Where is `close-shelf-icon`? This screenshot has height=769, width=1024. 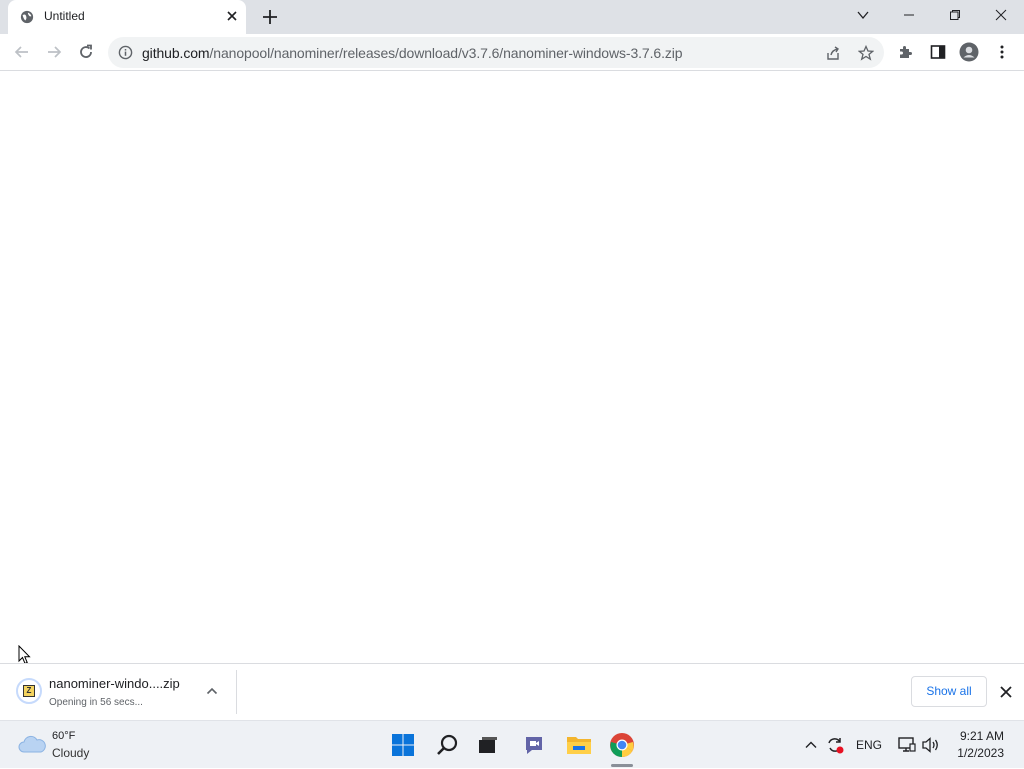 close-shelf-icon is located at coordinates (1006, 692).